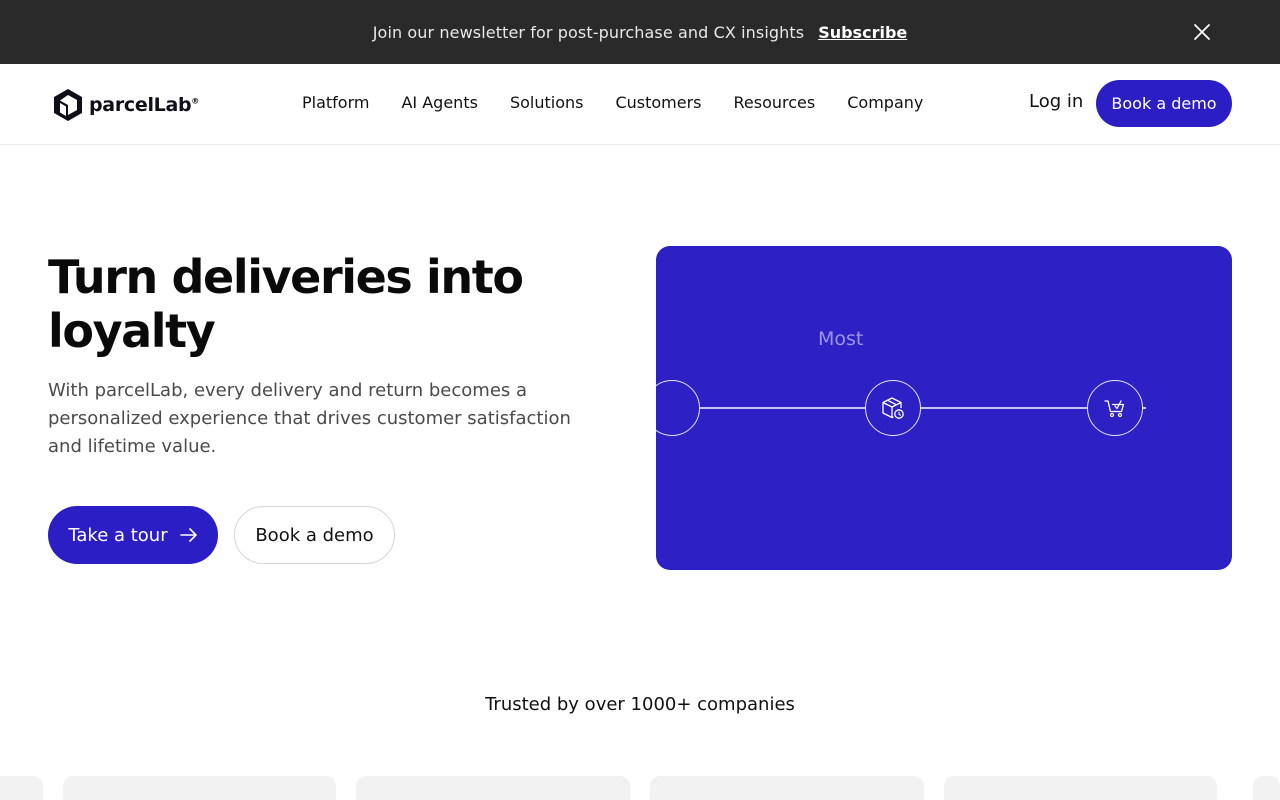 This screenshot has width=1280, height=800. Describe the element at coordinates (775, 102) in the screenshot. I see `nav-item-resources: Resources` at that location.